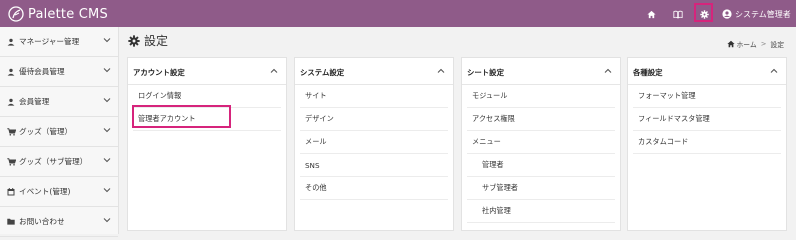 This screenshot has height=240, width=796. Describe the element at coordinates (159, 72) in the screenshot. I see `panel-title: アカウント設定` at that location.